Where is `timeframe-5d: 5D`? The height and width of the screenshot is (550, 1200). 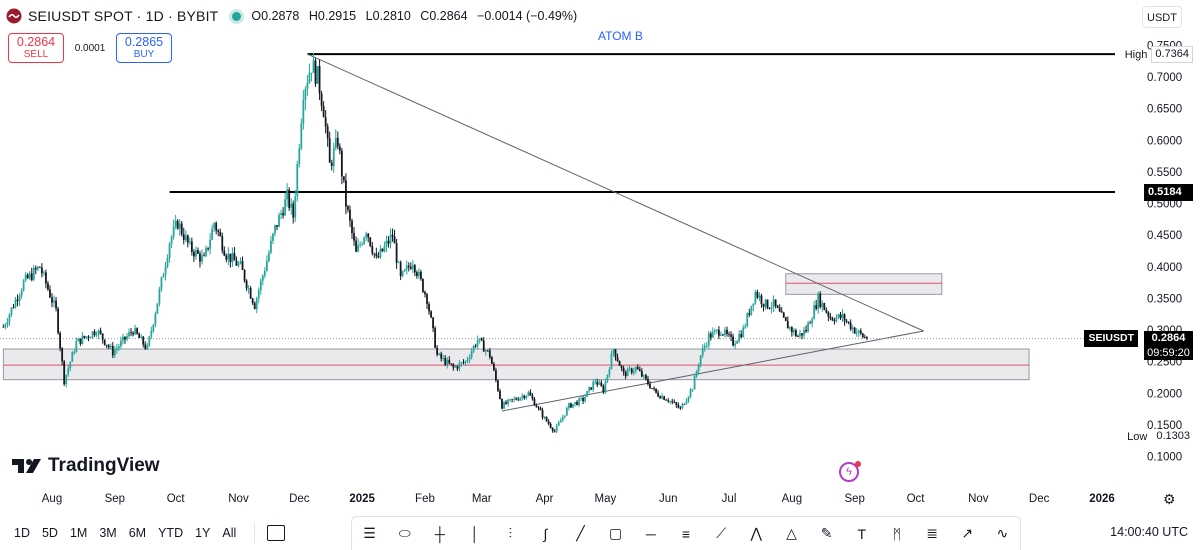
timeframe-5d: 5D is located at coordinates (50, 533).